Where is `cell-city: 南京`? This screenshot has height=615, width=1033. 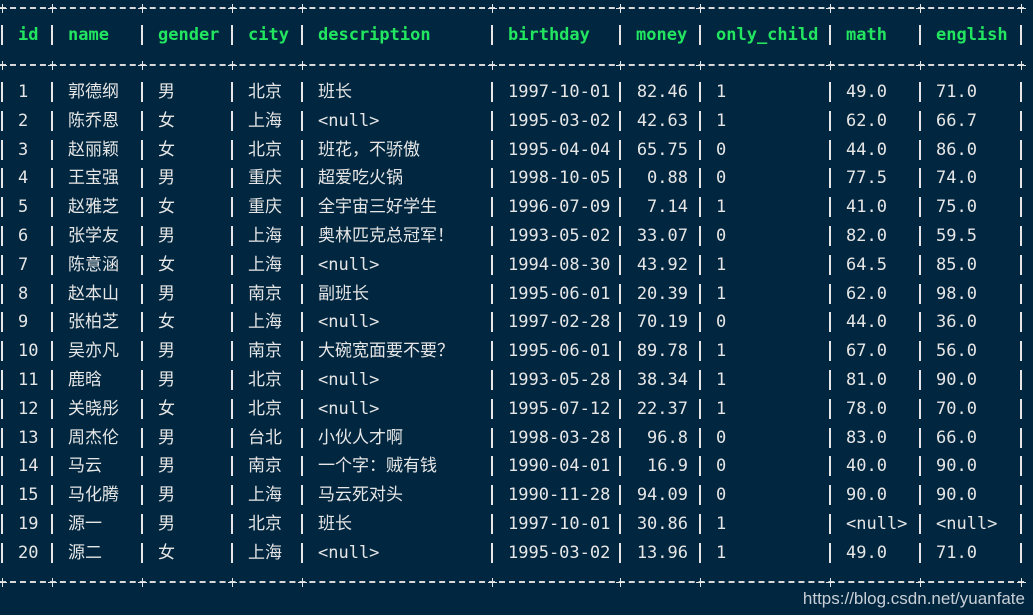
cell-city: 南京 is located at coordinates (265, 293).